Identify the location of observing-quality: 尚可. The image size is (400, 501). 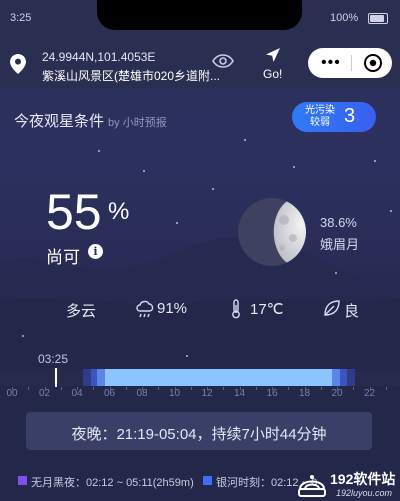
(63, 257).